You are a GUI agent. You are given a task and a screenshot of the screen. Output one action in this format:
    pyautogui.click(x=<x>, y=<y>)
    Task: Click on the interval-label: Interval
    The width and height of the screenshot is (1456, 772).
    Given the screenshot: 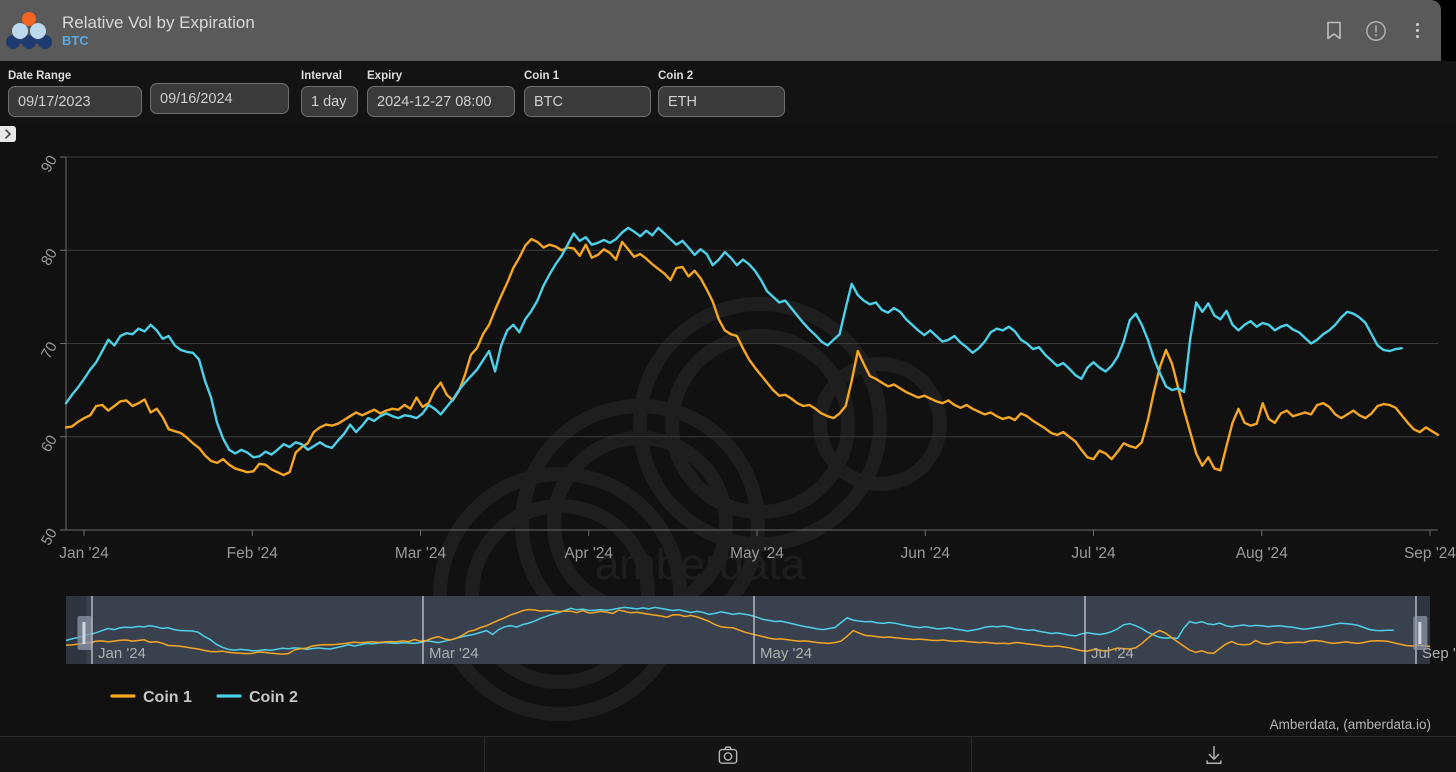 What is the action you would take?
    pyautogui.click(x=321, y=76)
    